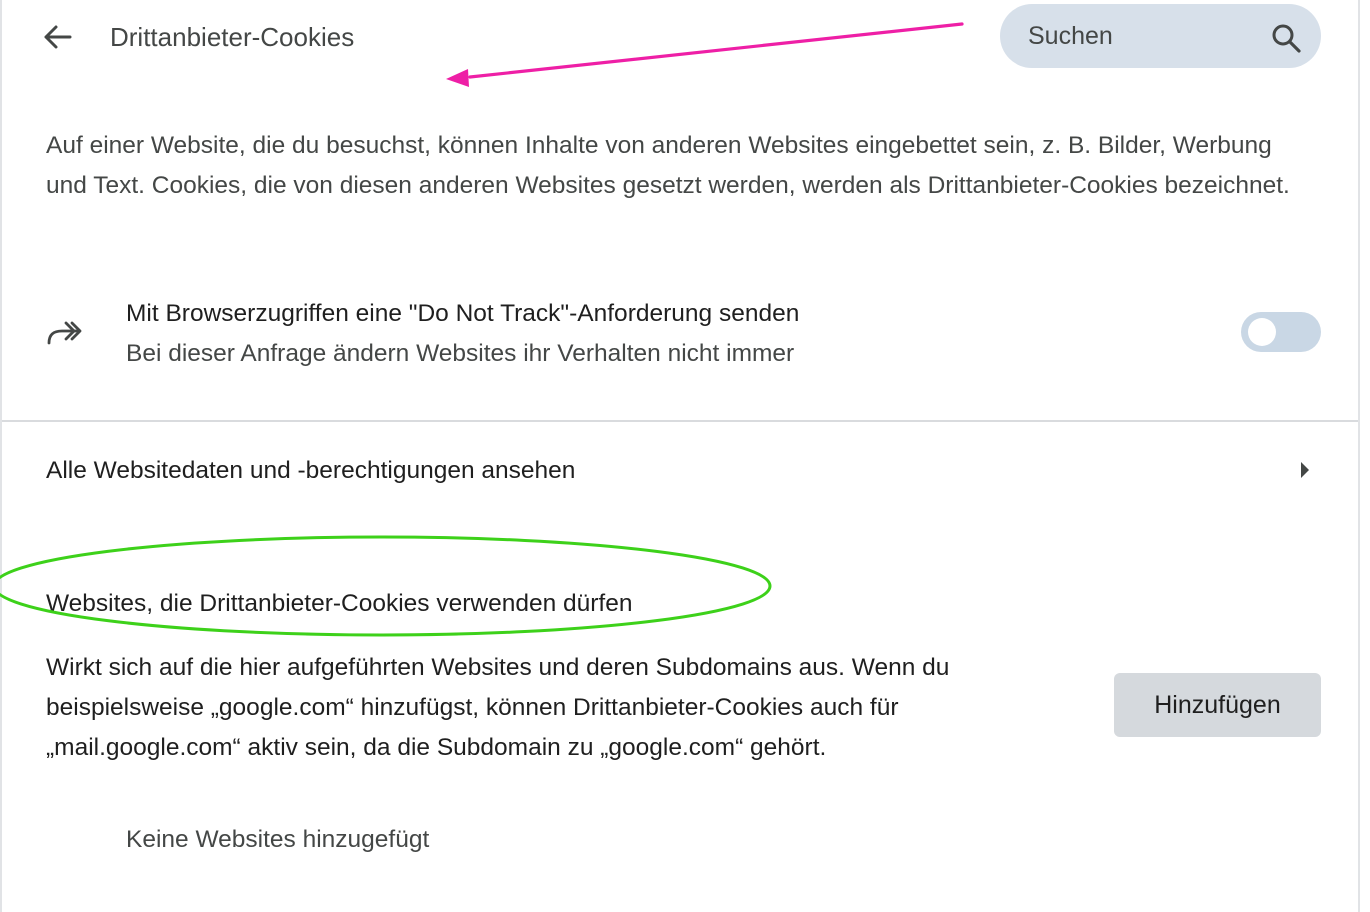 The image size is (1370, 912). I want to click on search-icon, so click(1286, 38).